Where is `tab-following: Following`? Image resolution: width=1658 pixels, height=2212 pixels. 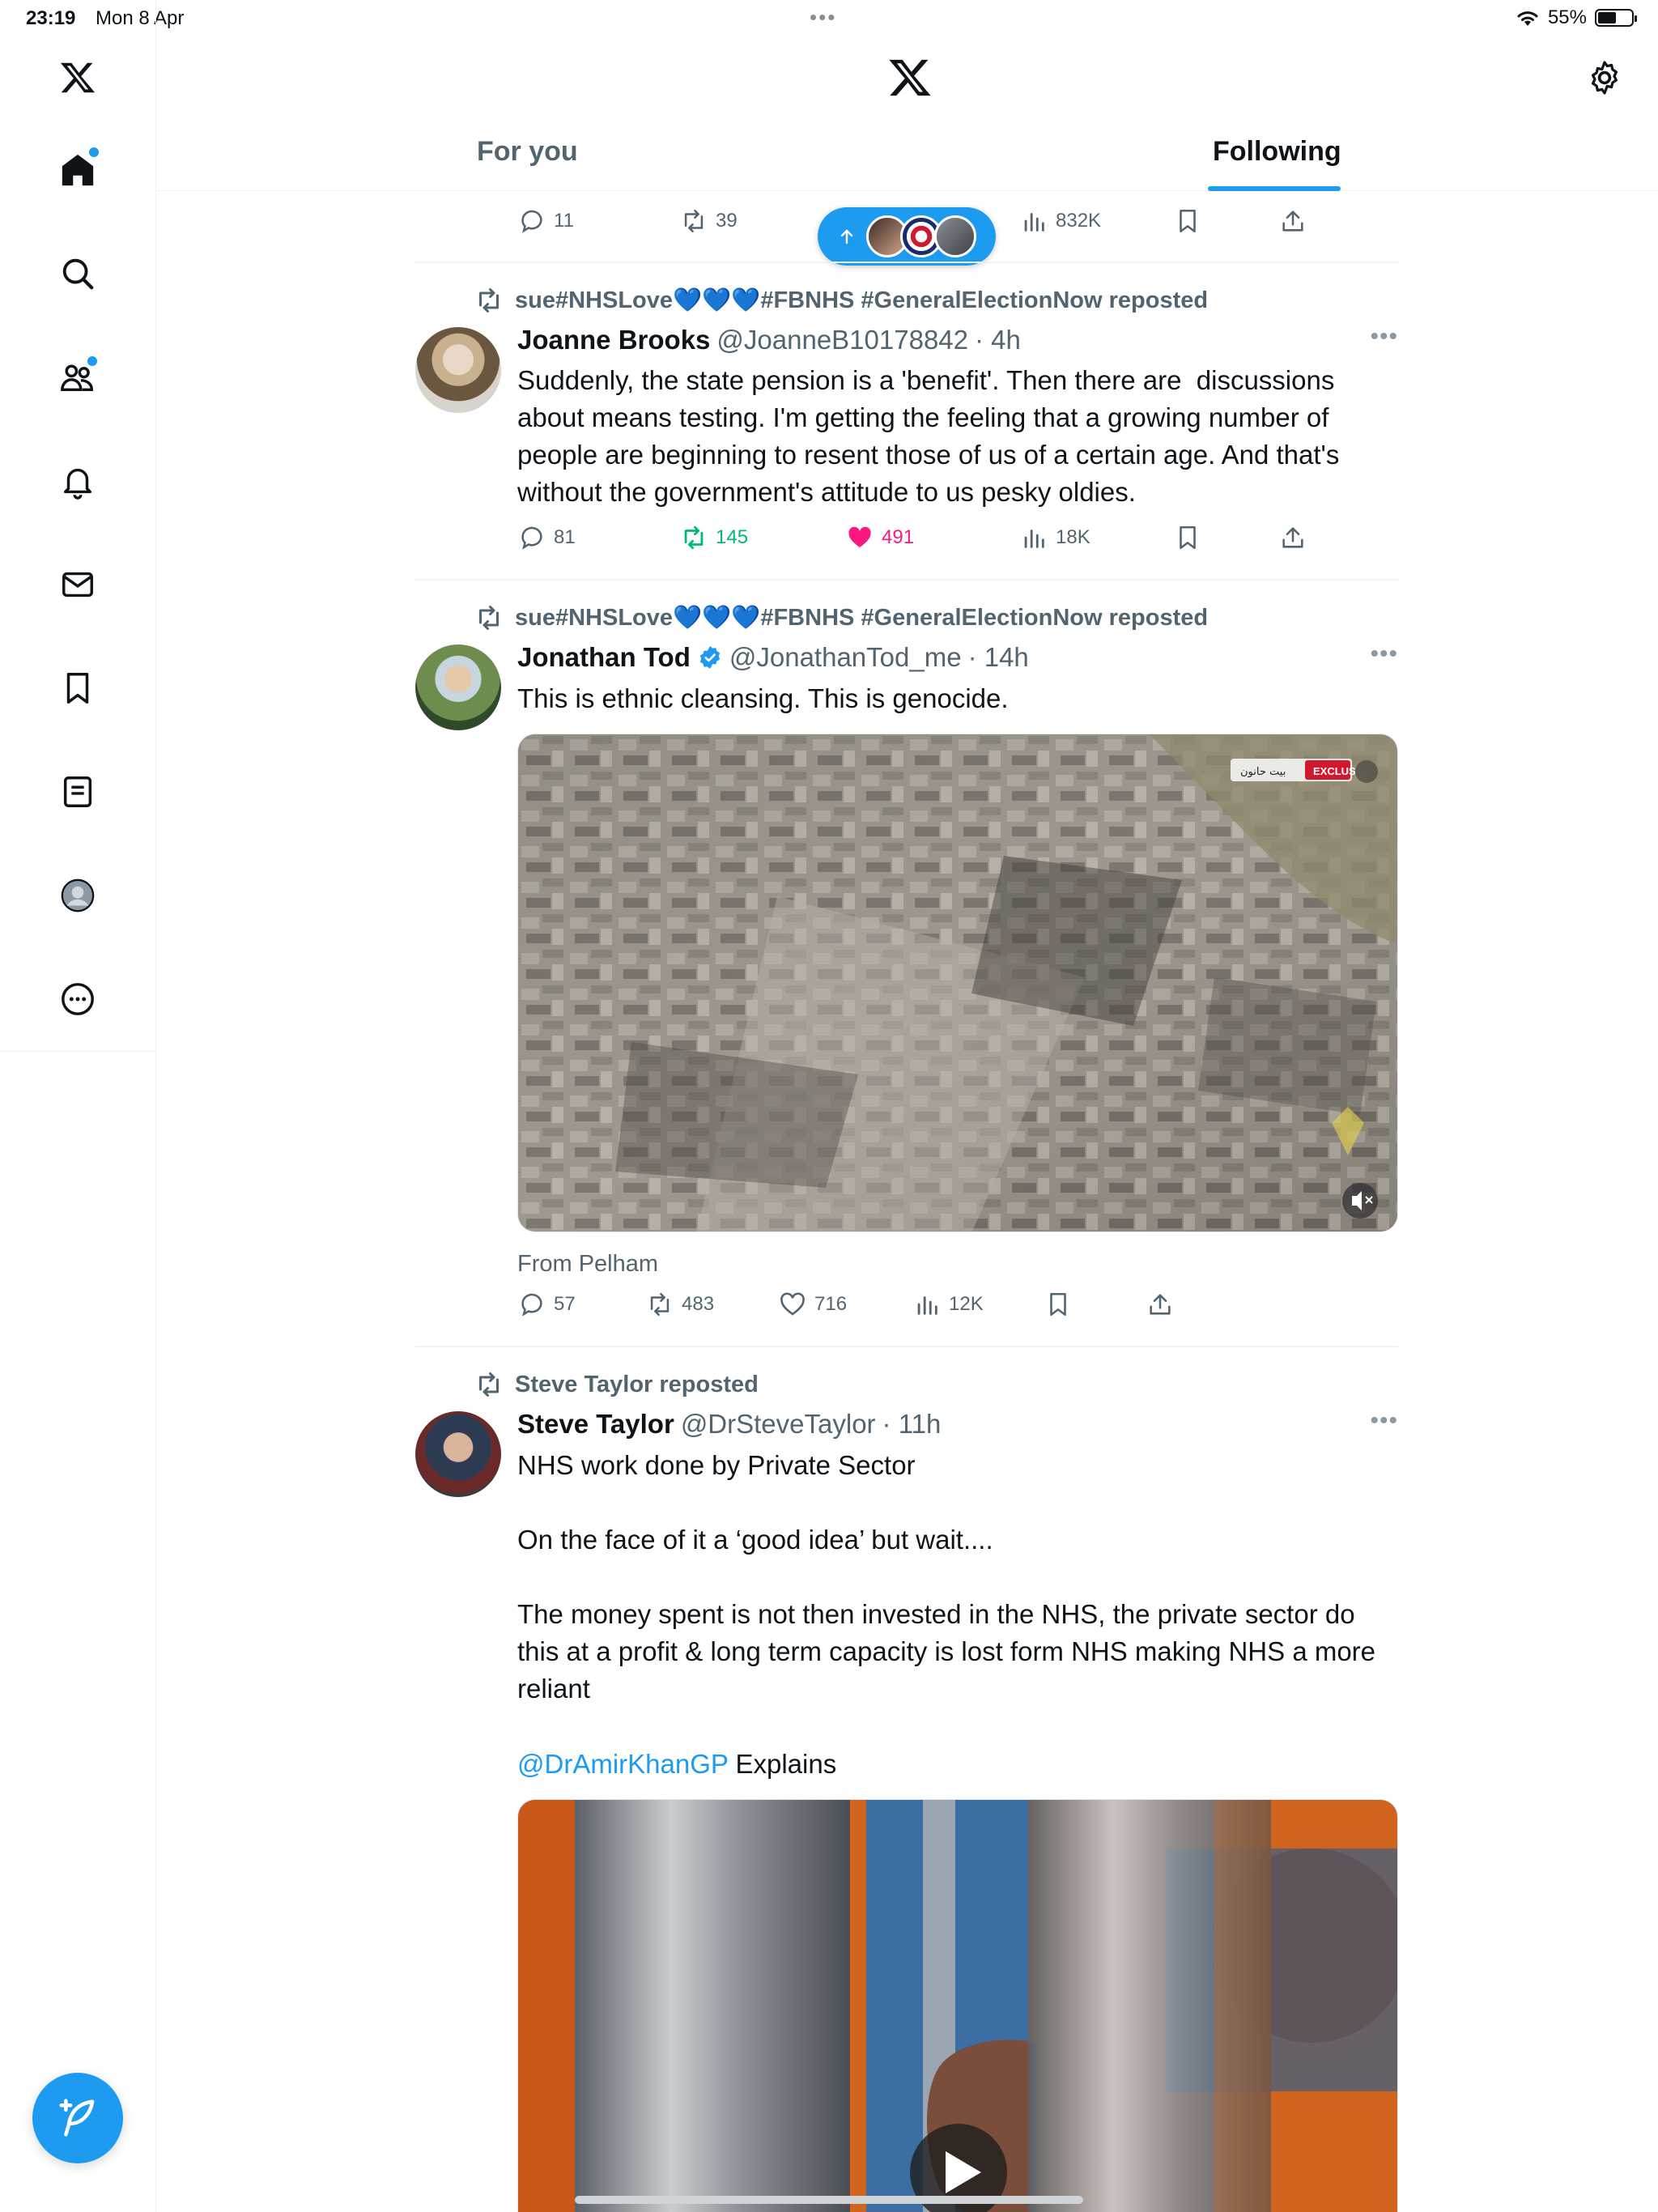
tab-following: Following is located at coordinates (1277, 152).